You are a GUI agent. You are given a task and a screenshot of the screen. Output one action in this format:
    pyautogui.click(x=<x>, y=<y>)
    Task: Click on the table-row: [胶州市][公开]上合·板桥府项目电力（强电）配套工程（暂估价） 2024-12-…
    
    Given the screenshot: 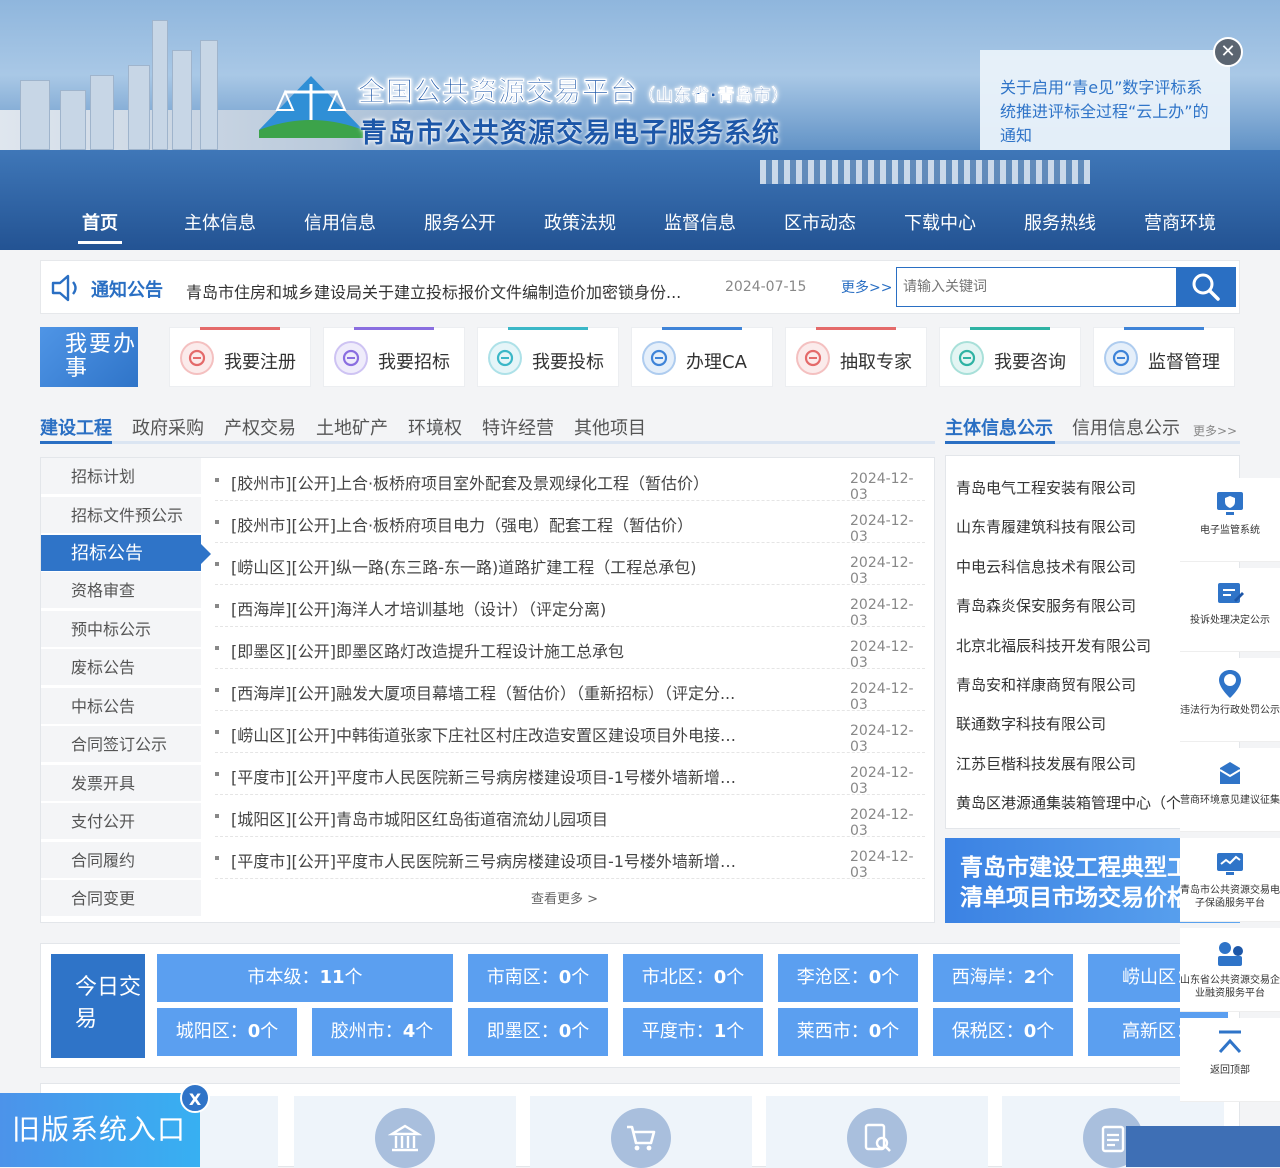 What is the action you would take?
    pyautogui.click(x=570, y=523)
    